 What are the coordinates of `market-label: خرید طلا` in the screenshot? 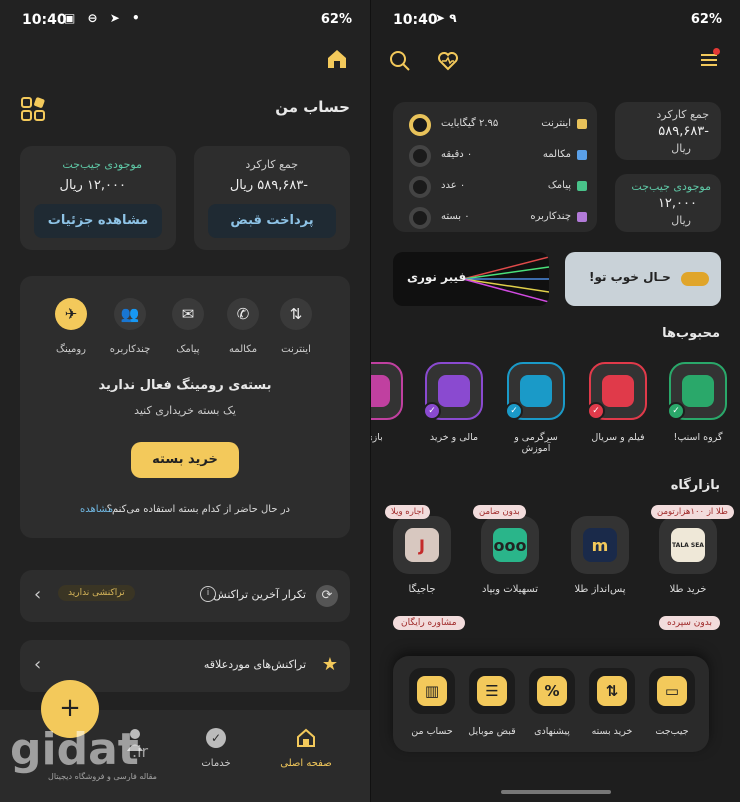 It's located at (688, 589).